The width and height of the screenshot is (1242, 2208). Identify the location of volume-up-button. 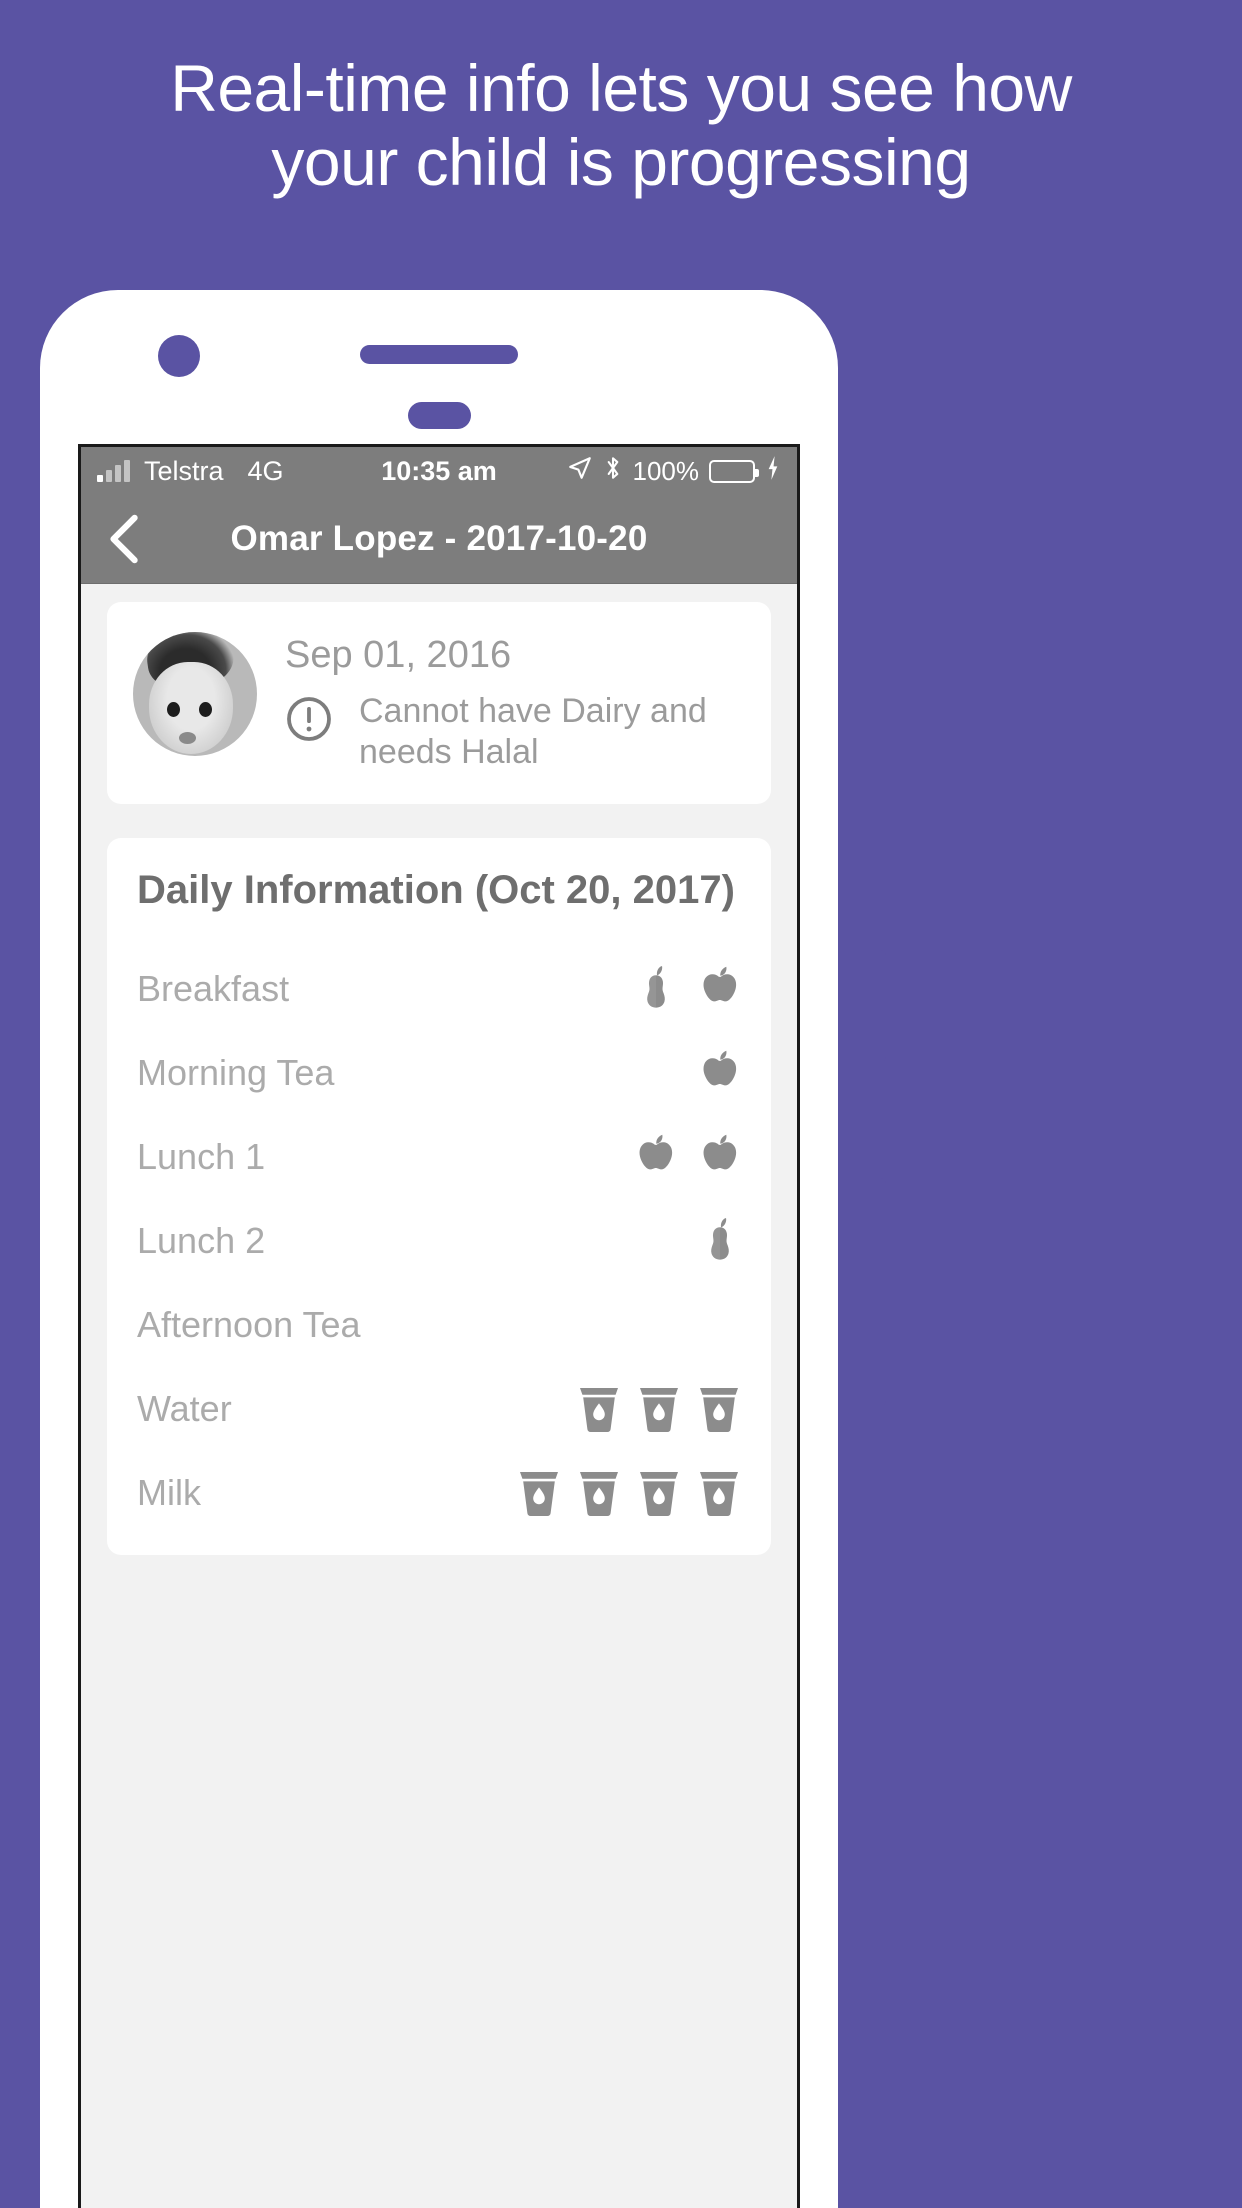
(881, 1006).